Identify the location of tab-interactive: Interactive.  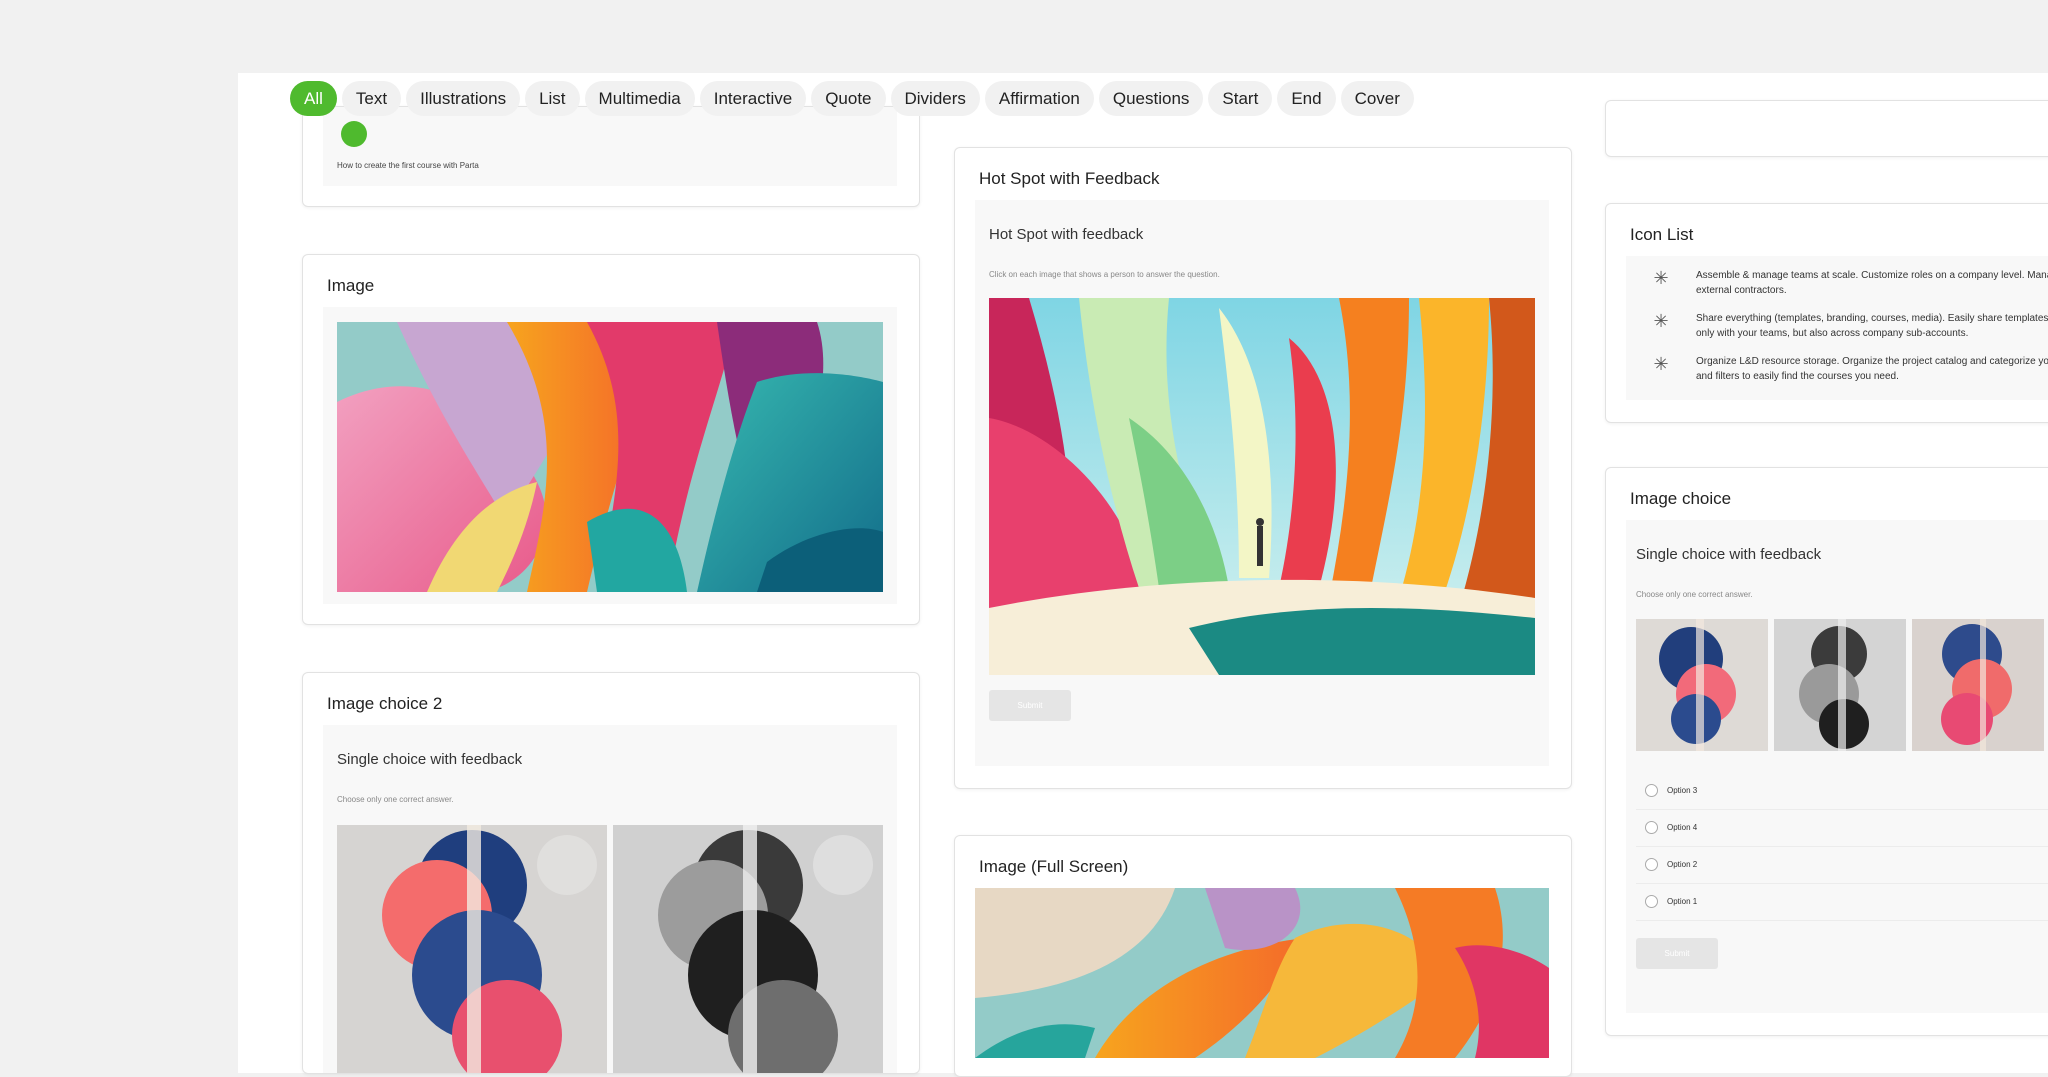
(753, 98).